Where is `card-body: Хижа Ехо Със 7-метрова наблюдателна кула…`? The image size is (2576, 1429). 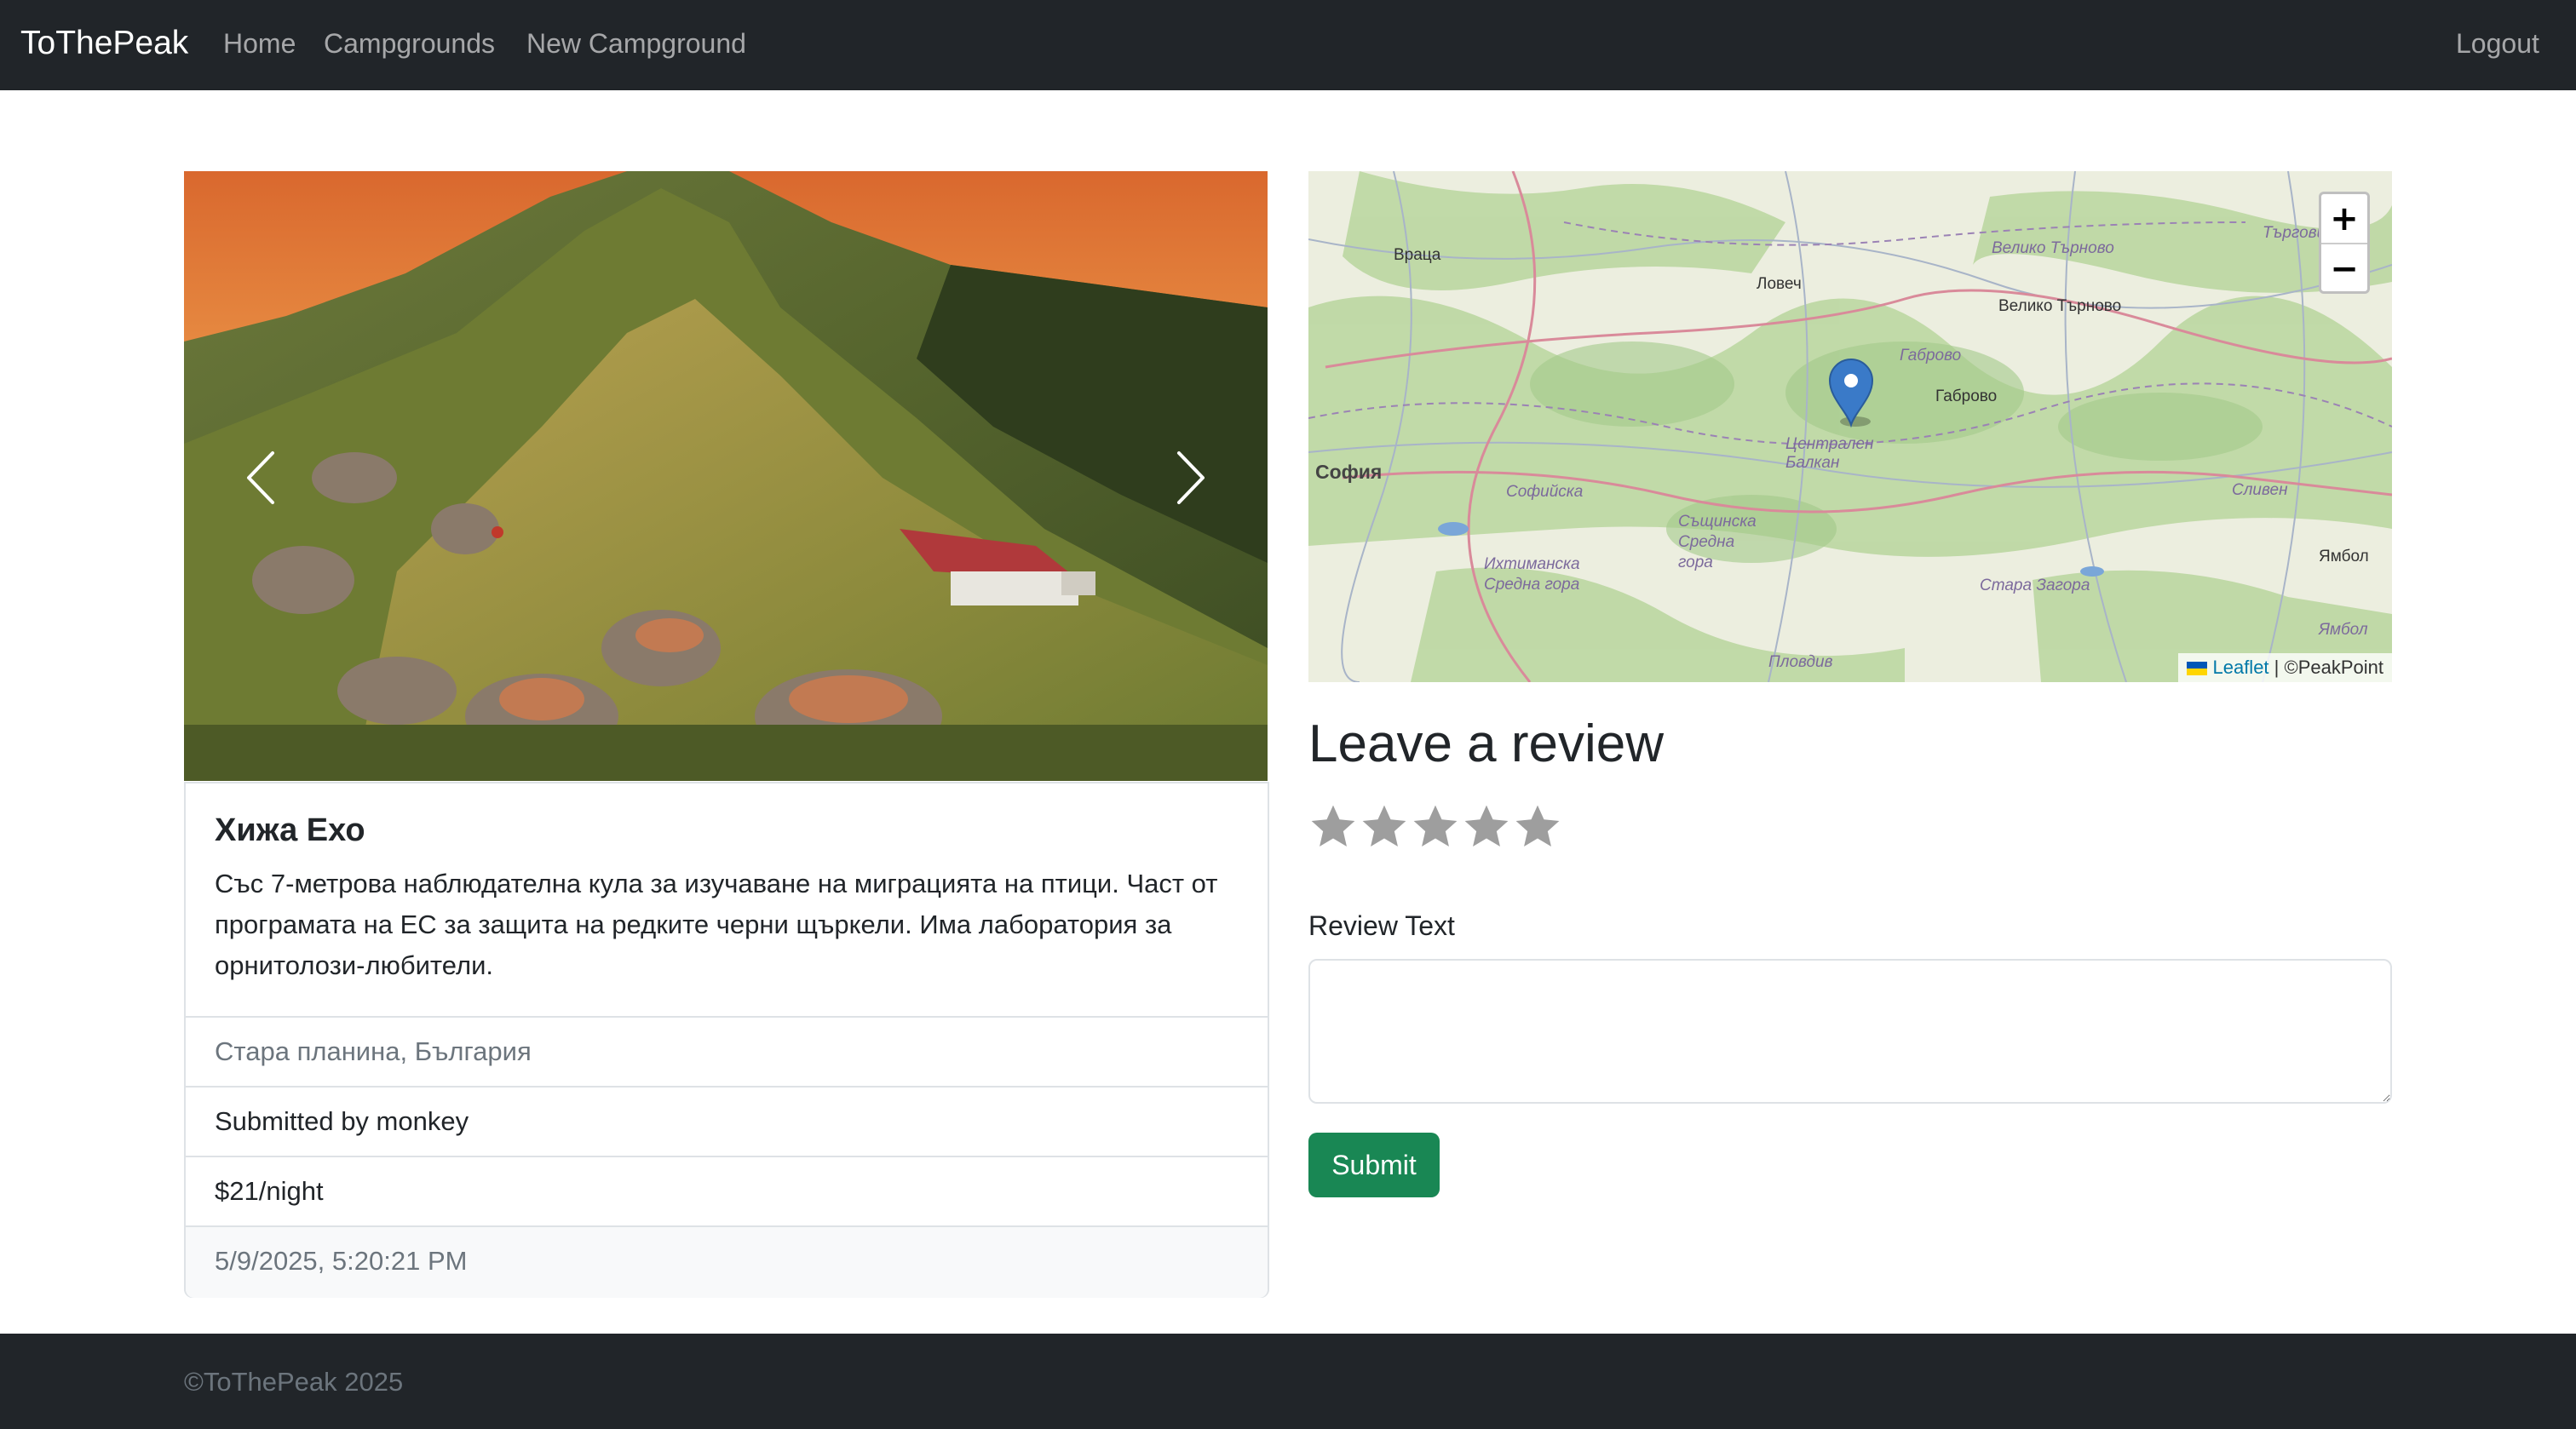
card-body: Хижа Ехо Със 7-метрова наблюдателна кула… is located at coordinates (728, 898).